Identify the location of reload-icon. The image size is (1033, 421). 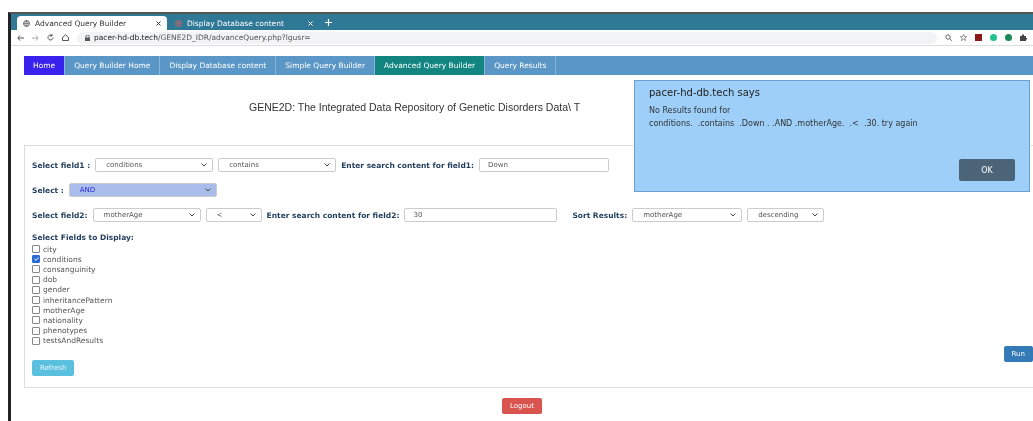
(50, 37).